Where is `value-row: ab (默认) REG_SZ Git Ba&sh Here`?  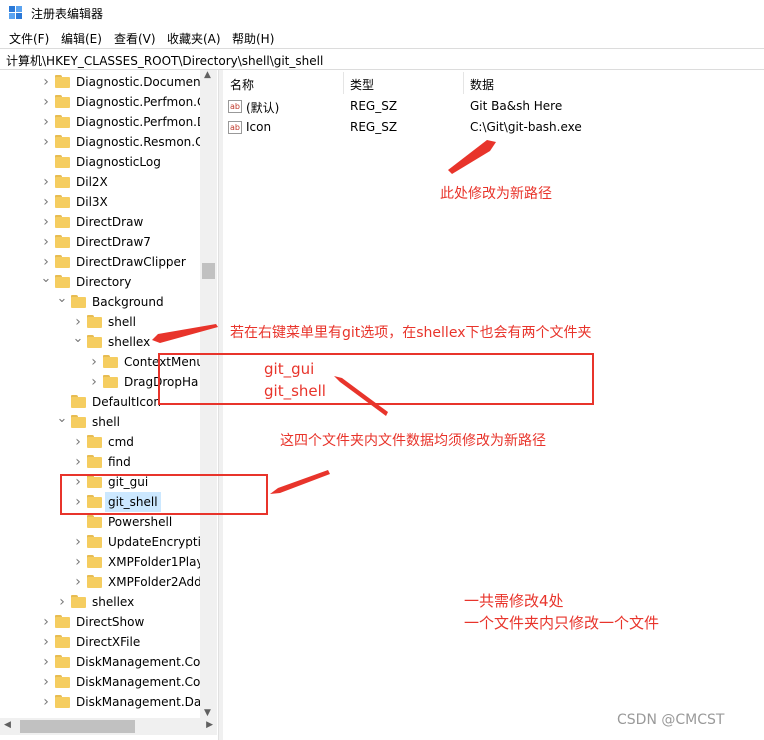
value-row: ab (默认) REG_SZ Git Ba&sh Here is located at coordinates (493, 107).